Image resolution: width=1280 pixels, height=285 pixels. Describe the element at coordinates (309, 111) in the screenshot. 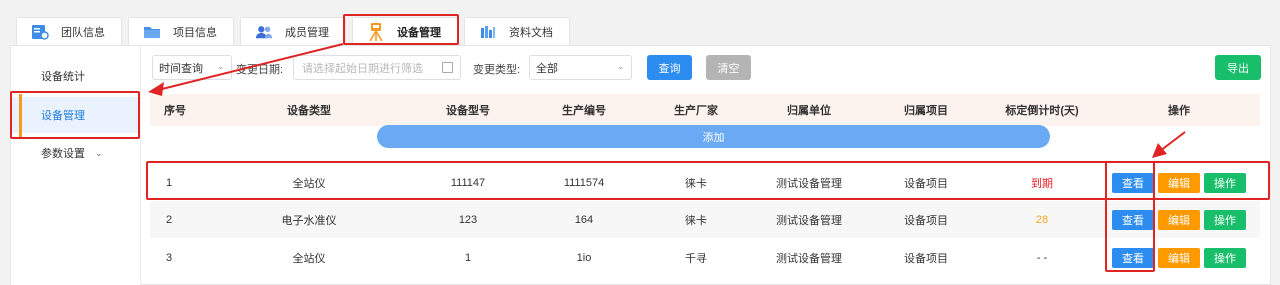

I see `header-device-type: 设备类型` at that location.